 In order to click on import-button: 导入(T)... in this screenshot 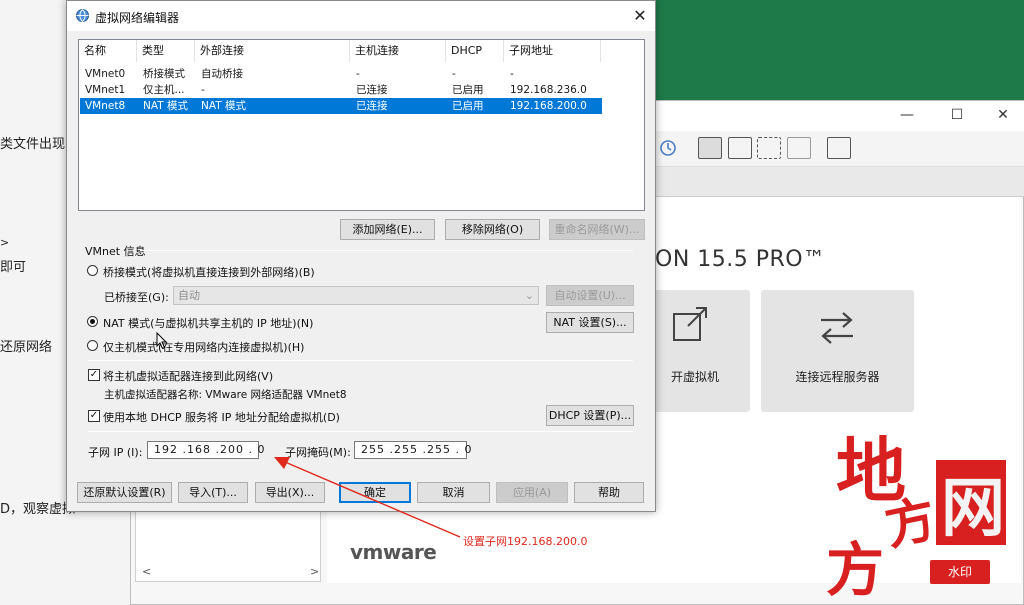, I will do `click(213, 492)`.